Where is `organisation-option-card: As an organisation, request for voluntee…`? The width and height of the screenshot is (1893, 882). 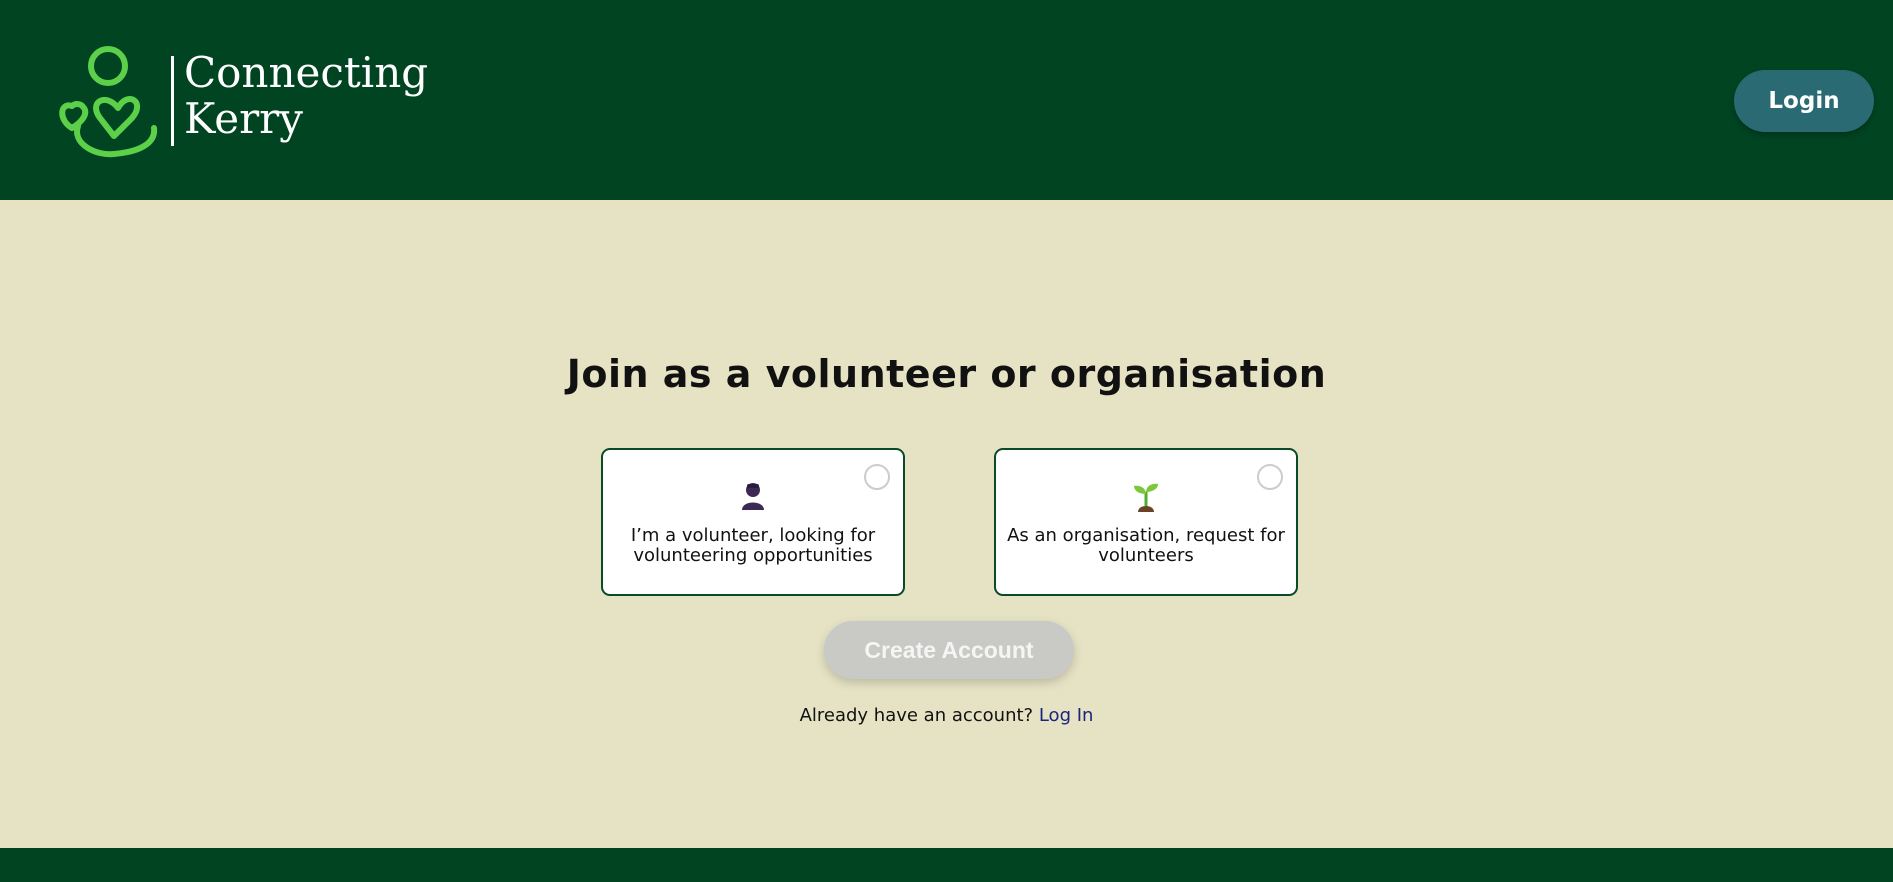 organisation-option-card: As an organisation, request for voluntee… is located at coordinates (1146, 522).